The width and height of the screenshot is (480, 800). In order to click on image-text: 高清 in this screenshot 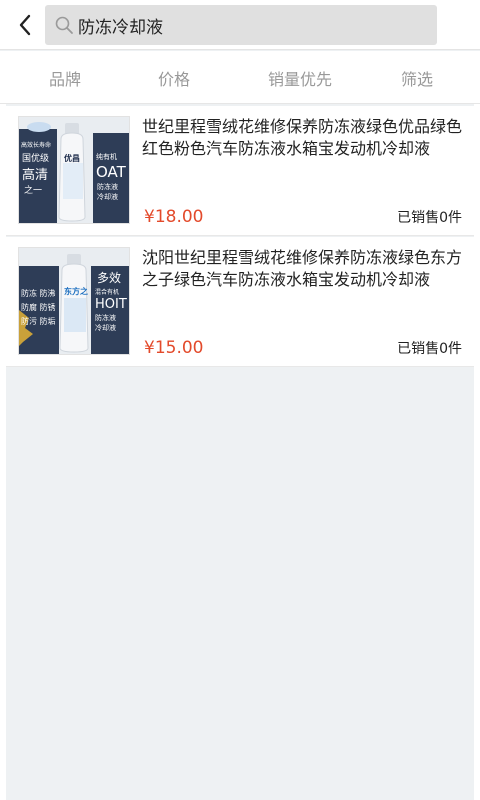, I will do `click(35, 175)`.